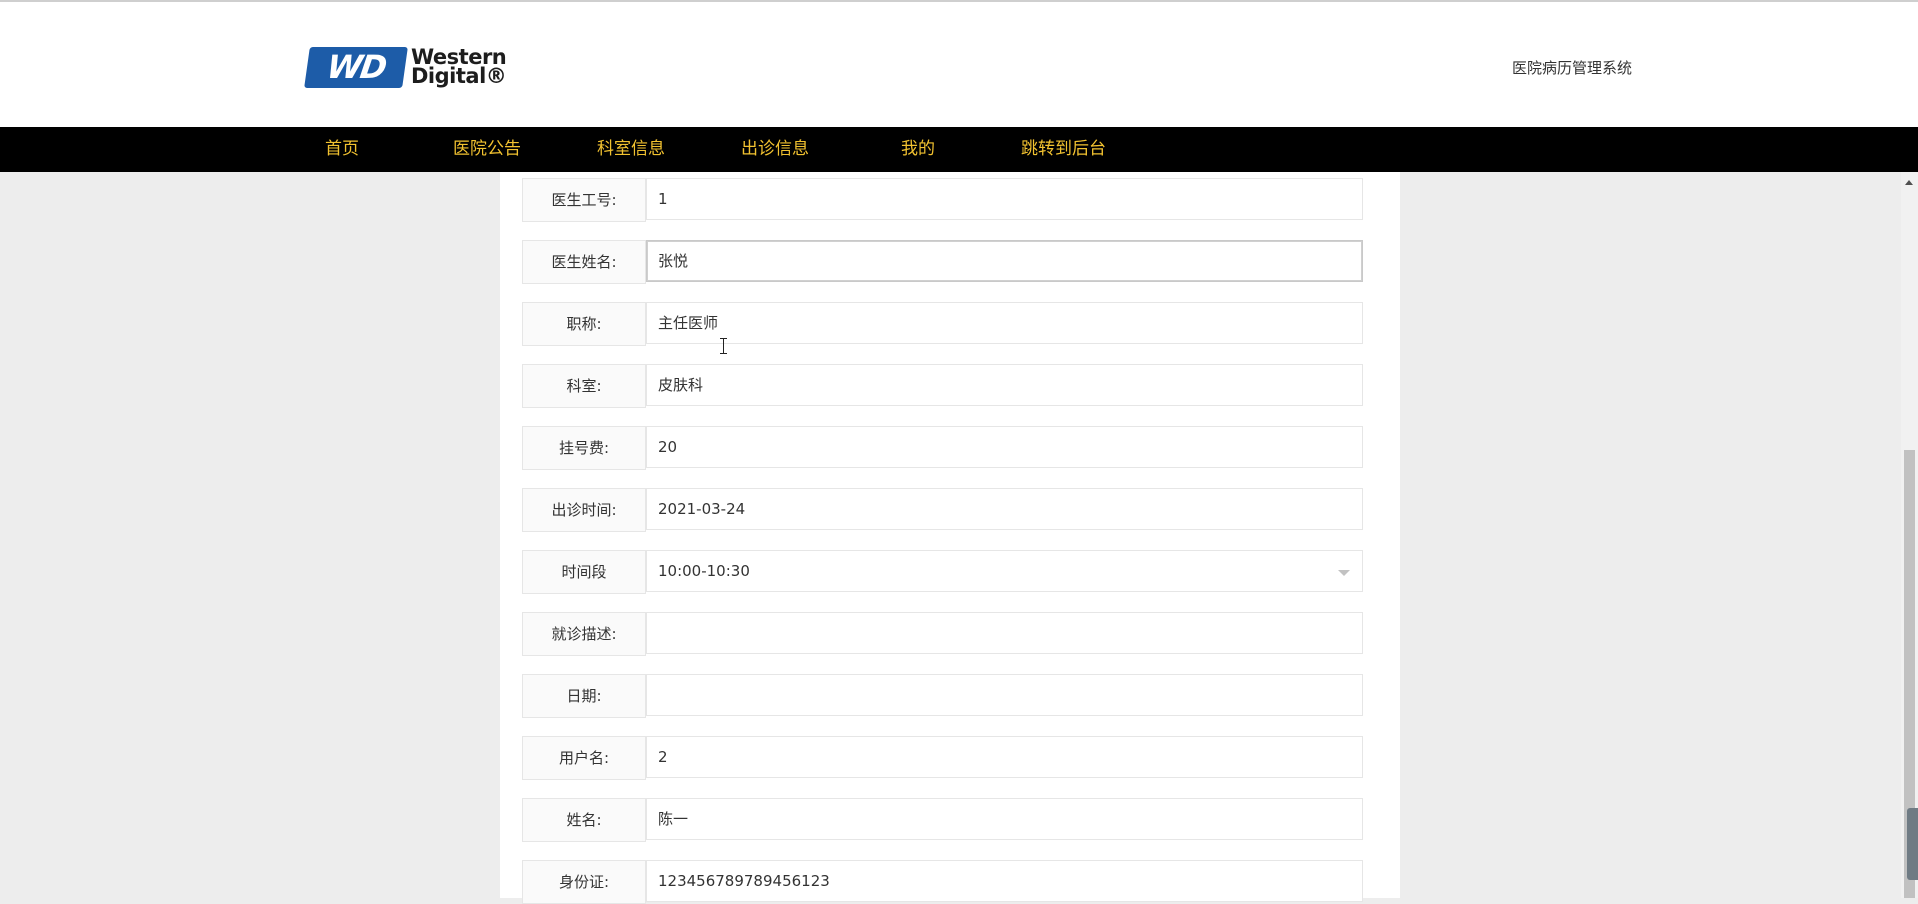  What do you see at coordinates (1004, 323) in the screenshot?
I see `title-field: 主任医师` at bounding box center [1004, 323].